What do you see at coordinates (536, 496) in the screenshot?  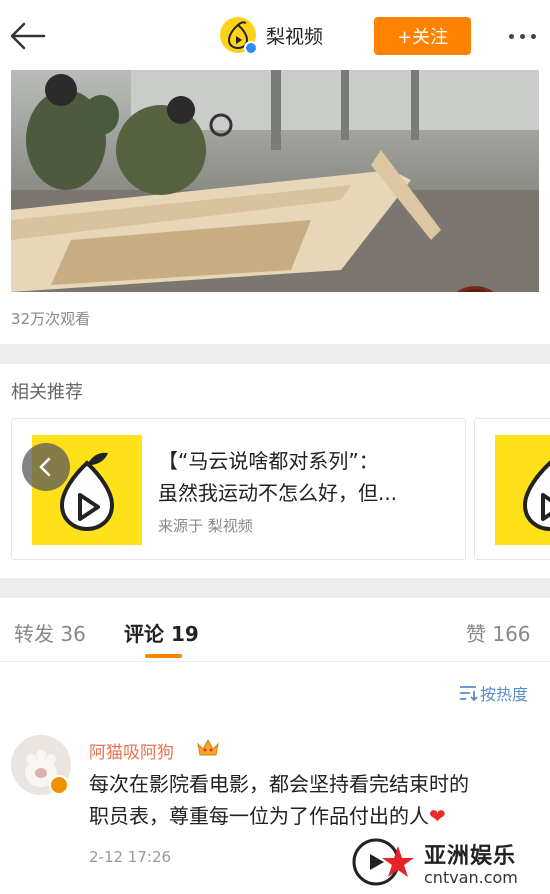 I see `pear-video-logo-icon` at bounding box center [536, 496].